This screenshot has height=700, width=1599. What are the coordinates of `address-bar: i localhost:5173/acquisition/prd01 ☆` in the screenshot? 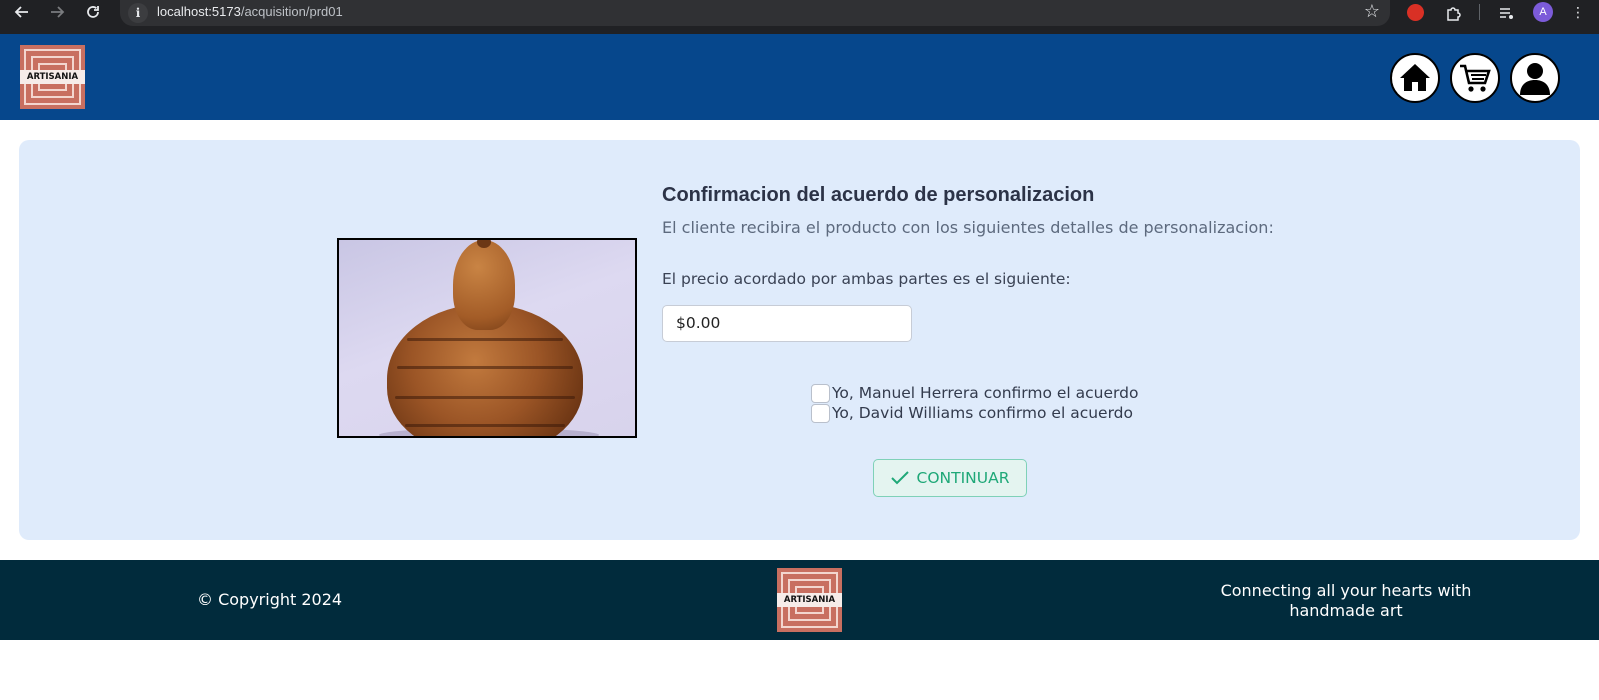 It's located at (755, 13).